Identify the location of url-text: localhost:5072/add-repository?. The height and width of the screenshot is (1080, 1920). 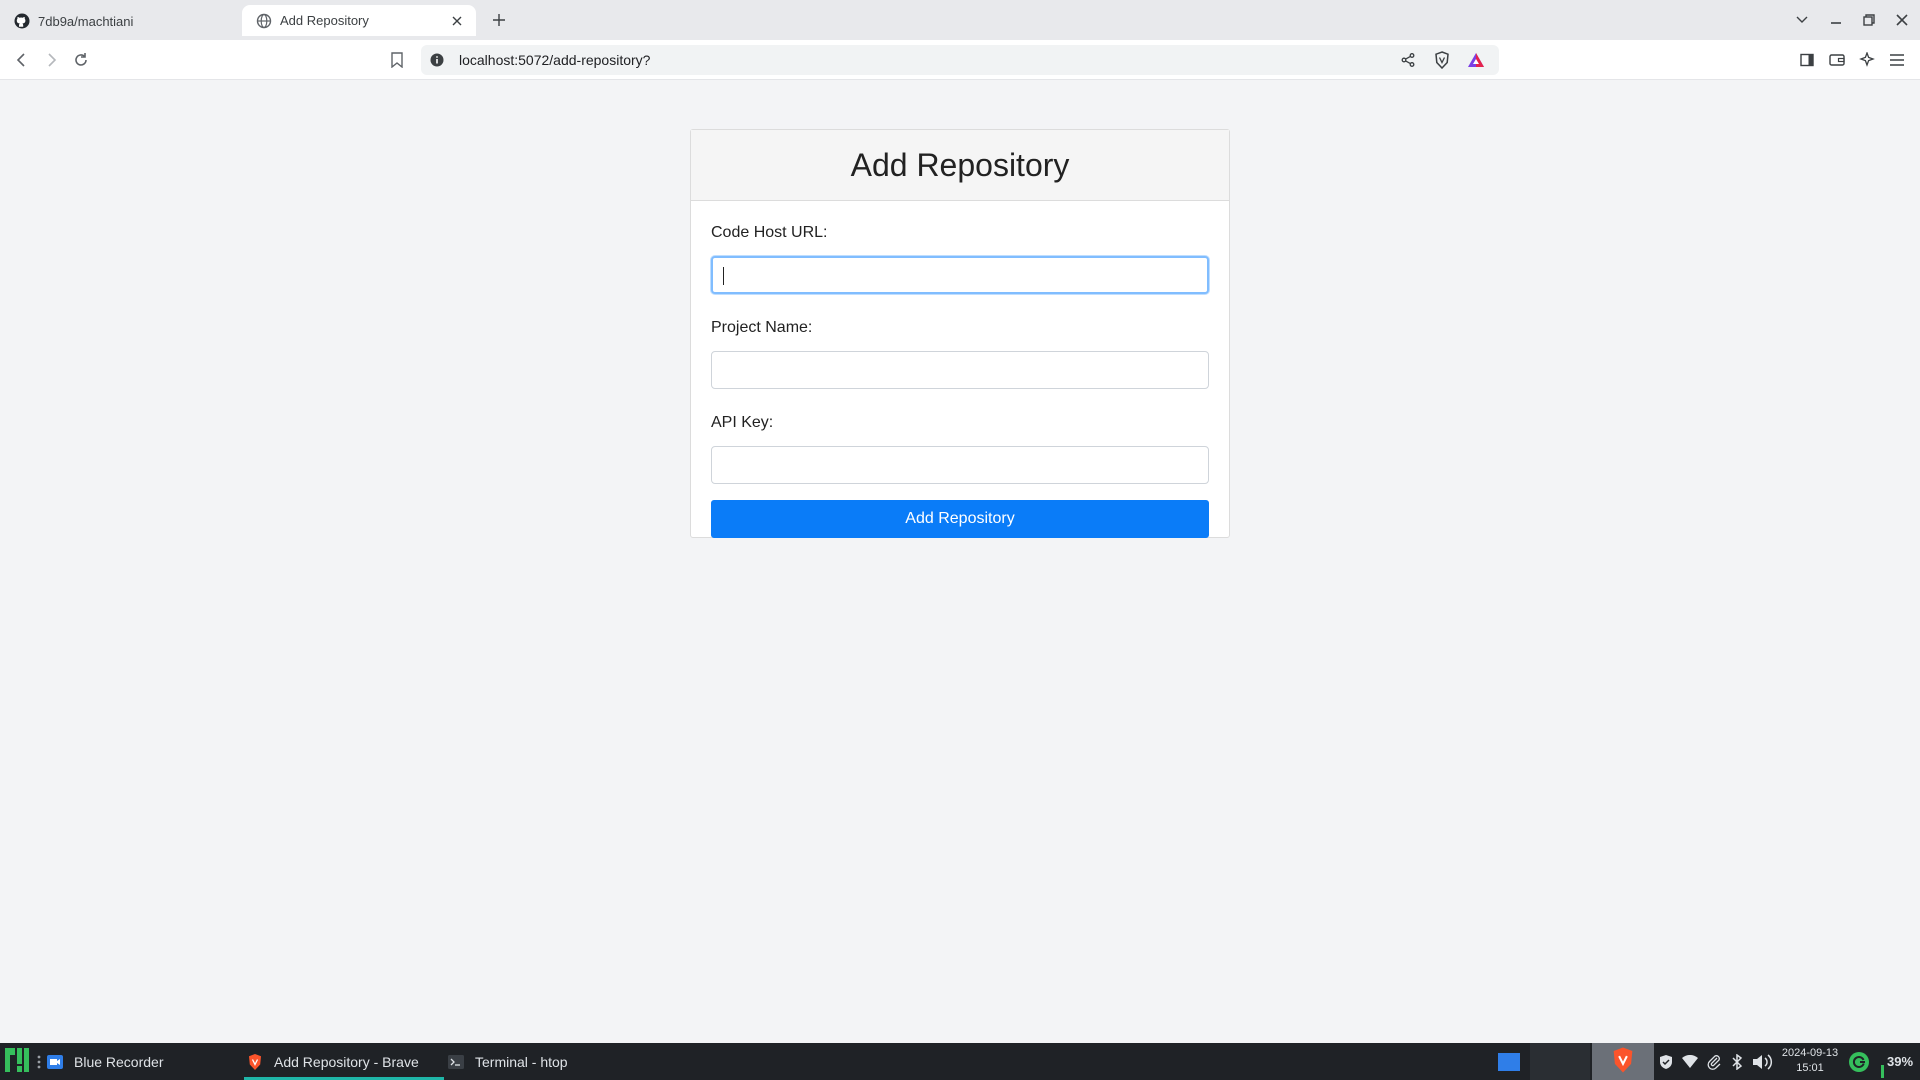
(928, 60).